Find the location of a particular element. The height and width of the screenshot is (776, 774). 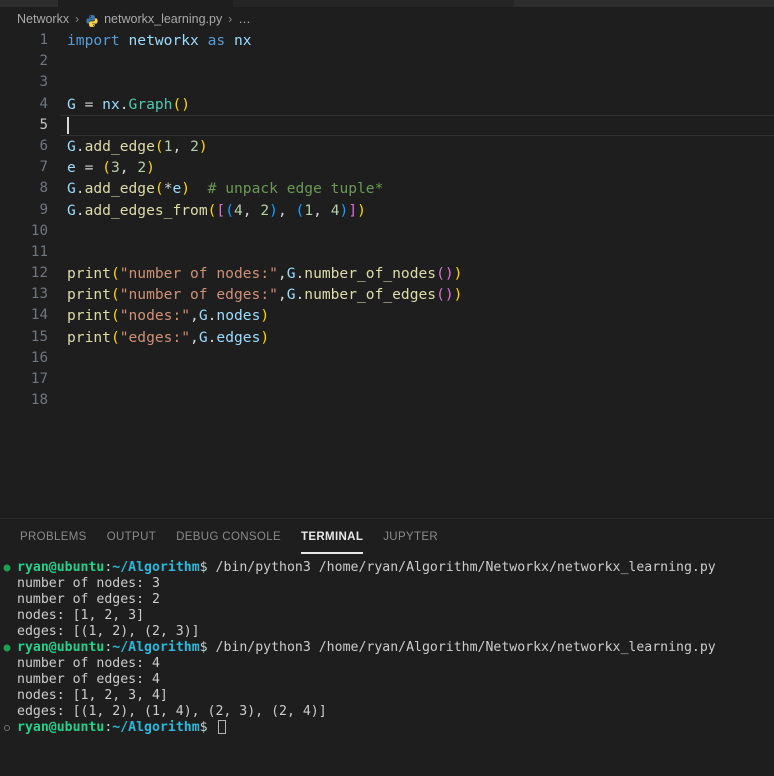

terminal-output-line: edges: [(1, 2), (1, 4), (2, 3), (2, 4)] is located at coordinates (387, 712).